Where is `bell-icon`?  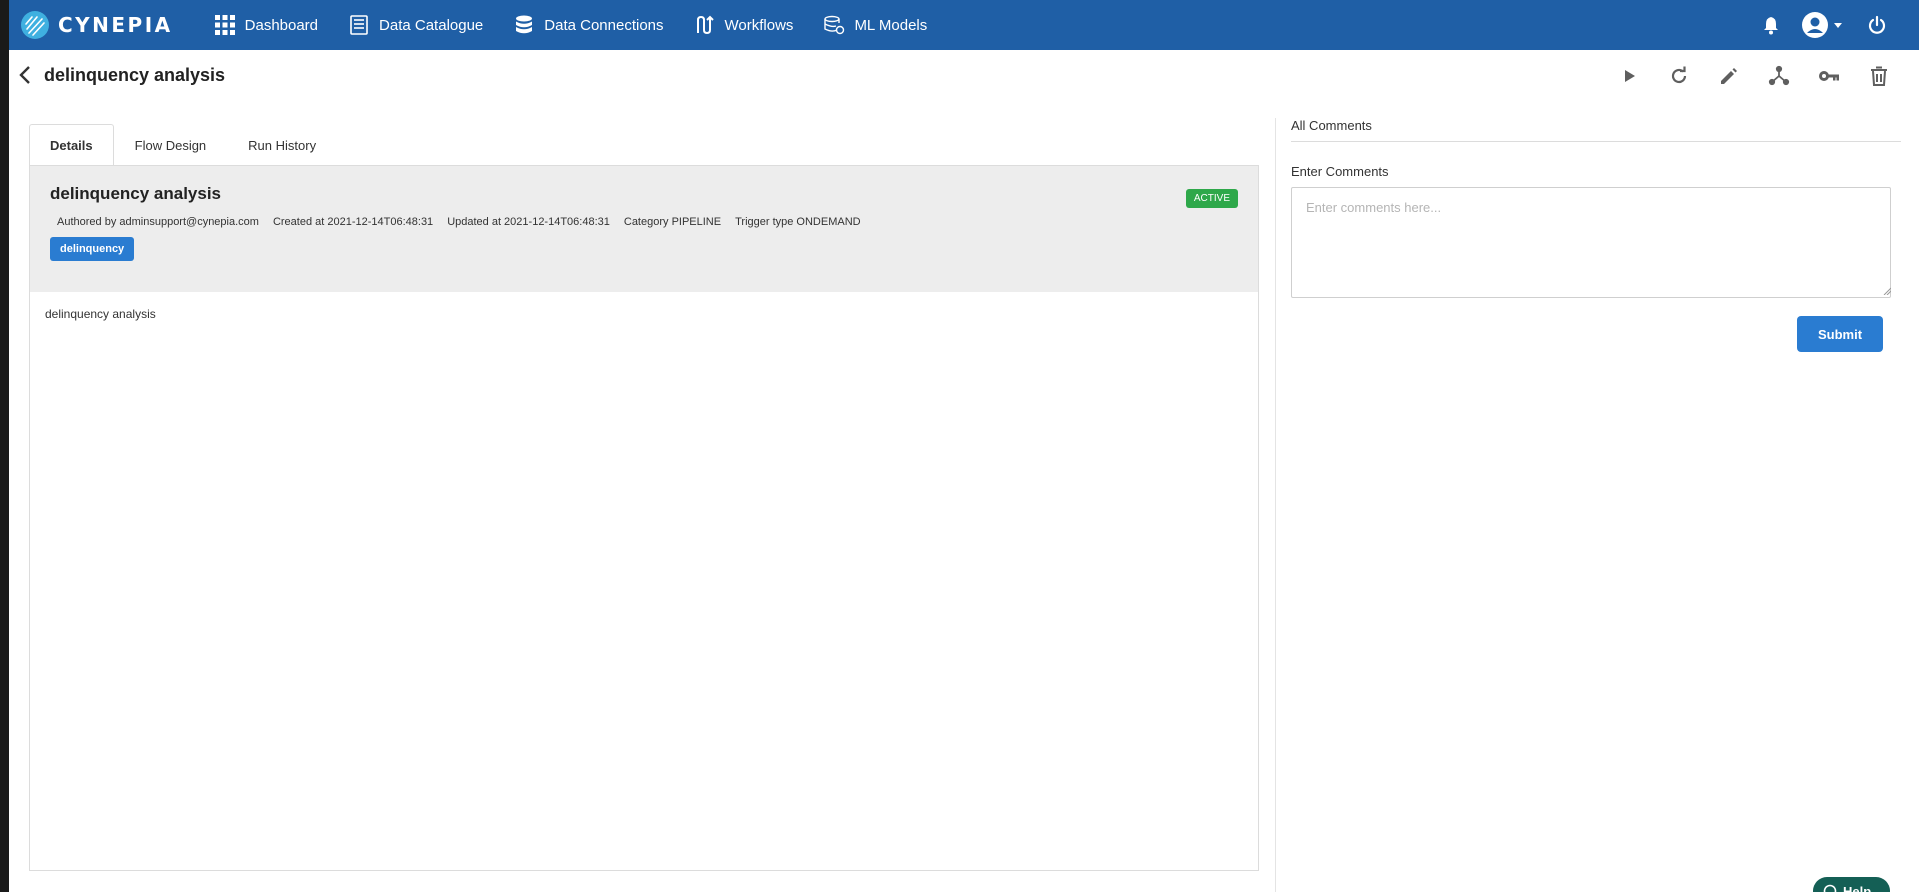
bell-icon is located at coordinates (1771, 26).